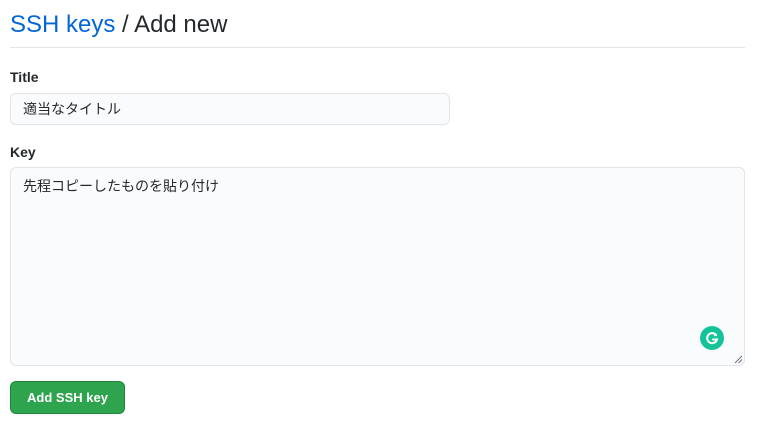  I want to click on grammarly-g-glyph, so click(712, 338).